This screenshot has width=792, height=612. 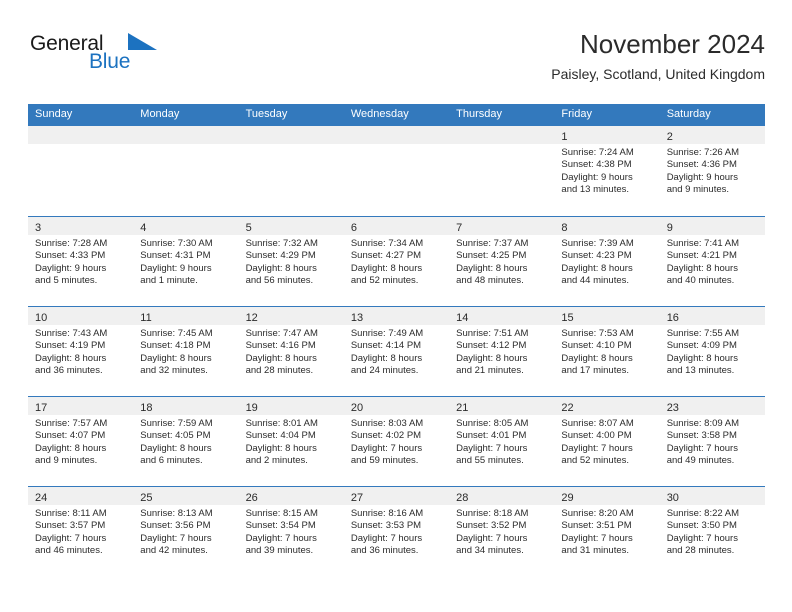 I want to click on sunset-text: Sunset: 3:57 PM, so click(x=70, y=526).